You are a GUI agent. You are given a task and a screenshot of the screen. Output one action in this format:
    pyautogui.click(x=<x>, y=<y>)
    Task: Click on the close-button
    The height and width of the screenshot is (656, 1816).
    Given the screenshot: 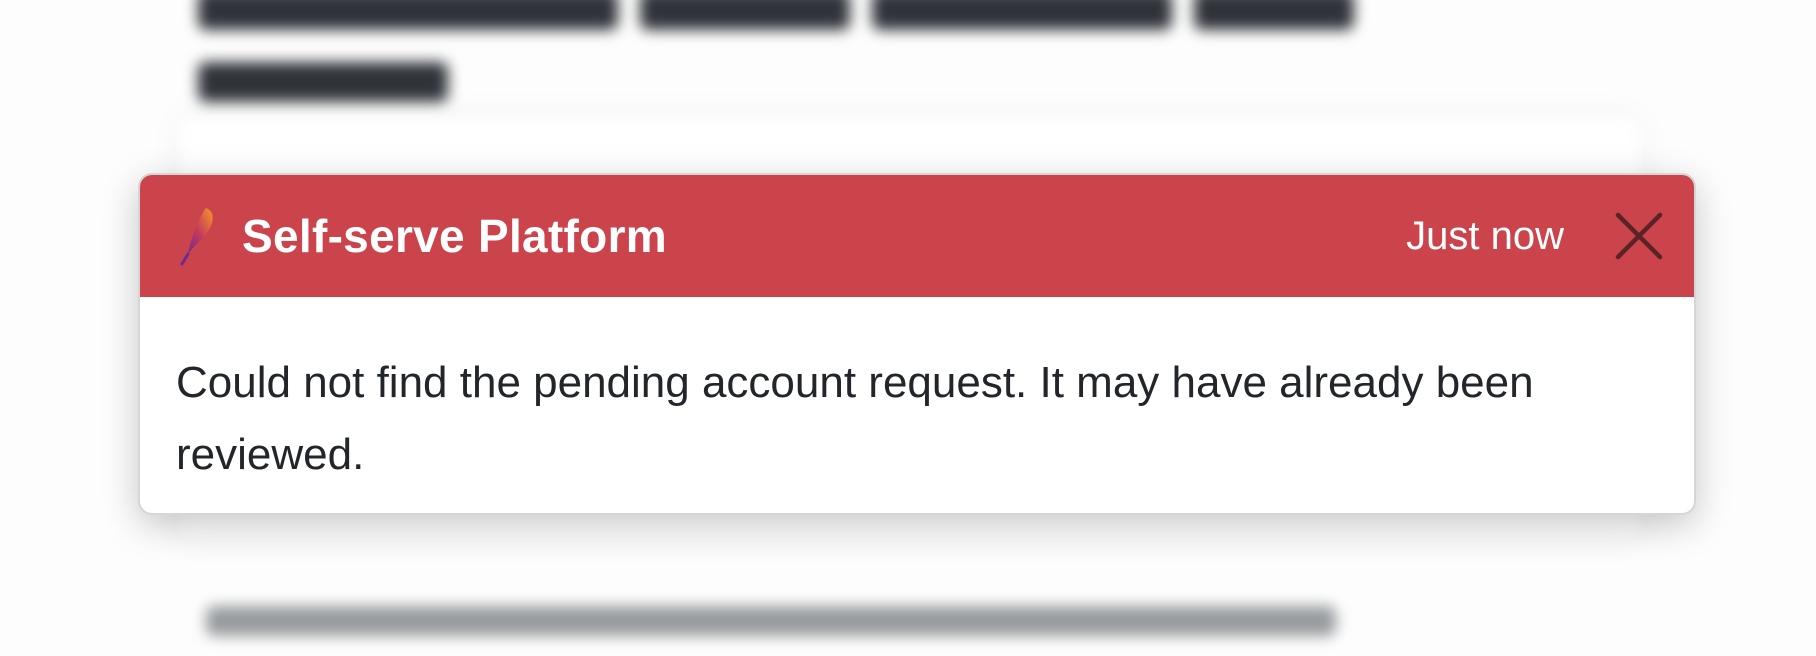 What is the action you would take?
    pyautogui.click(x=1639, y=236)
    